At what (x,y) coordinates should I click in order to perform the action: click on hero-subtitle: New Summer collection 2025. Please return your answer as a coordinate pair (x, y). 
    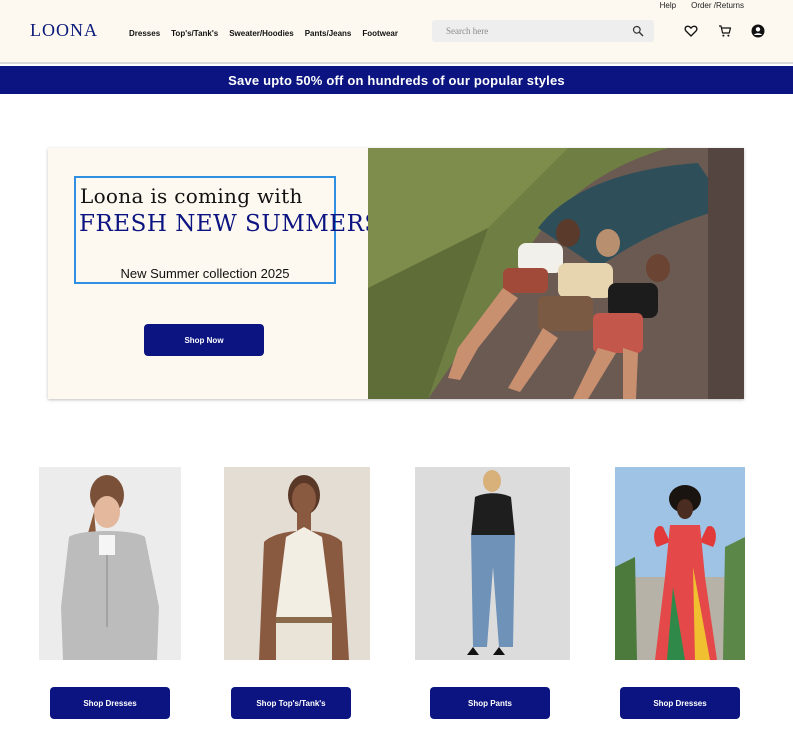
    Looking at the image, I should click on (205, 273).